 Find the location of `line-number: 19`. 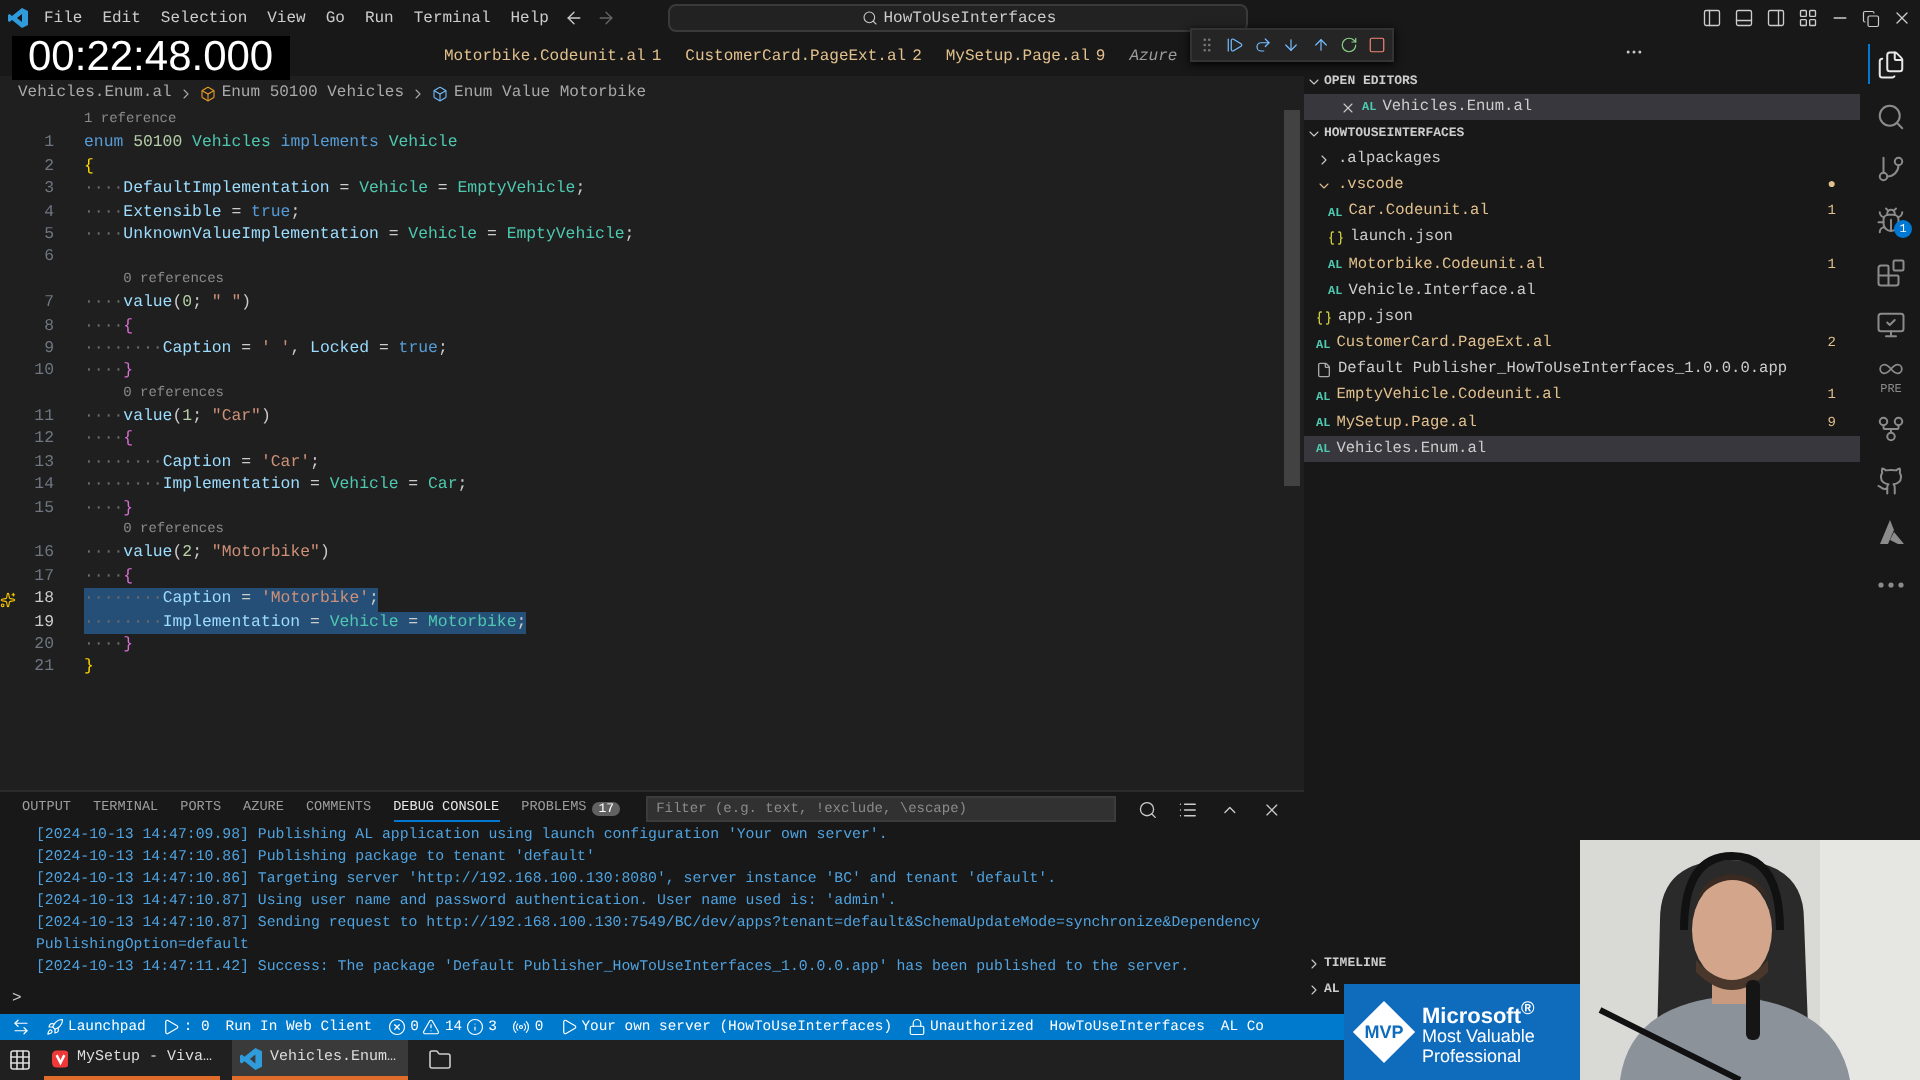

line-number: 19 is located at coordinates (44, 622).